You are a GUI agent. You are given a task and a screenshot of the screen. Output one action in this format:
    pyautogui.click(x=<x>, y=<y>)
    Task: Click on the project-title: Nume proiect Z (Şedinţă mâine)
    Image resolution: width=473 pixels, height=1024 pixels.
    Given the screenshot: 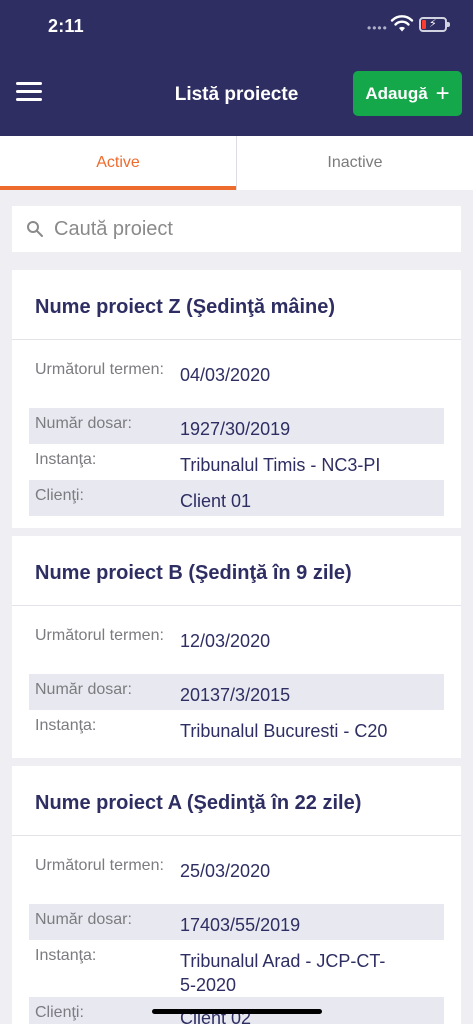 What is the action you would take?
    pyautogui.click(x=236, y=305)
    